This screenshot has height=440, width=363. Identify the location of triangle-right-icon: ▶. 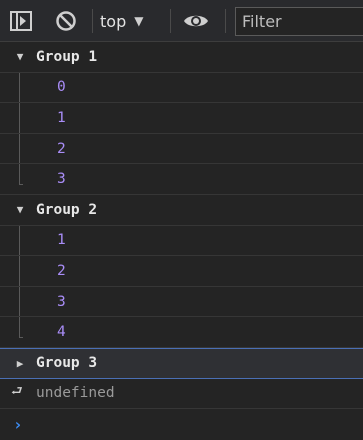
(20, 363).